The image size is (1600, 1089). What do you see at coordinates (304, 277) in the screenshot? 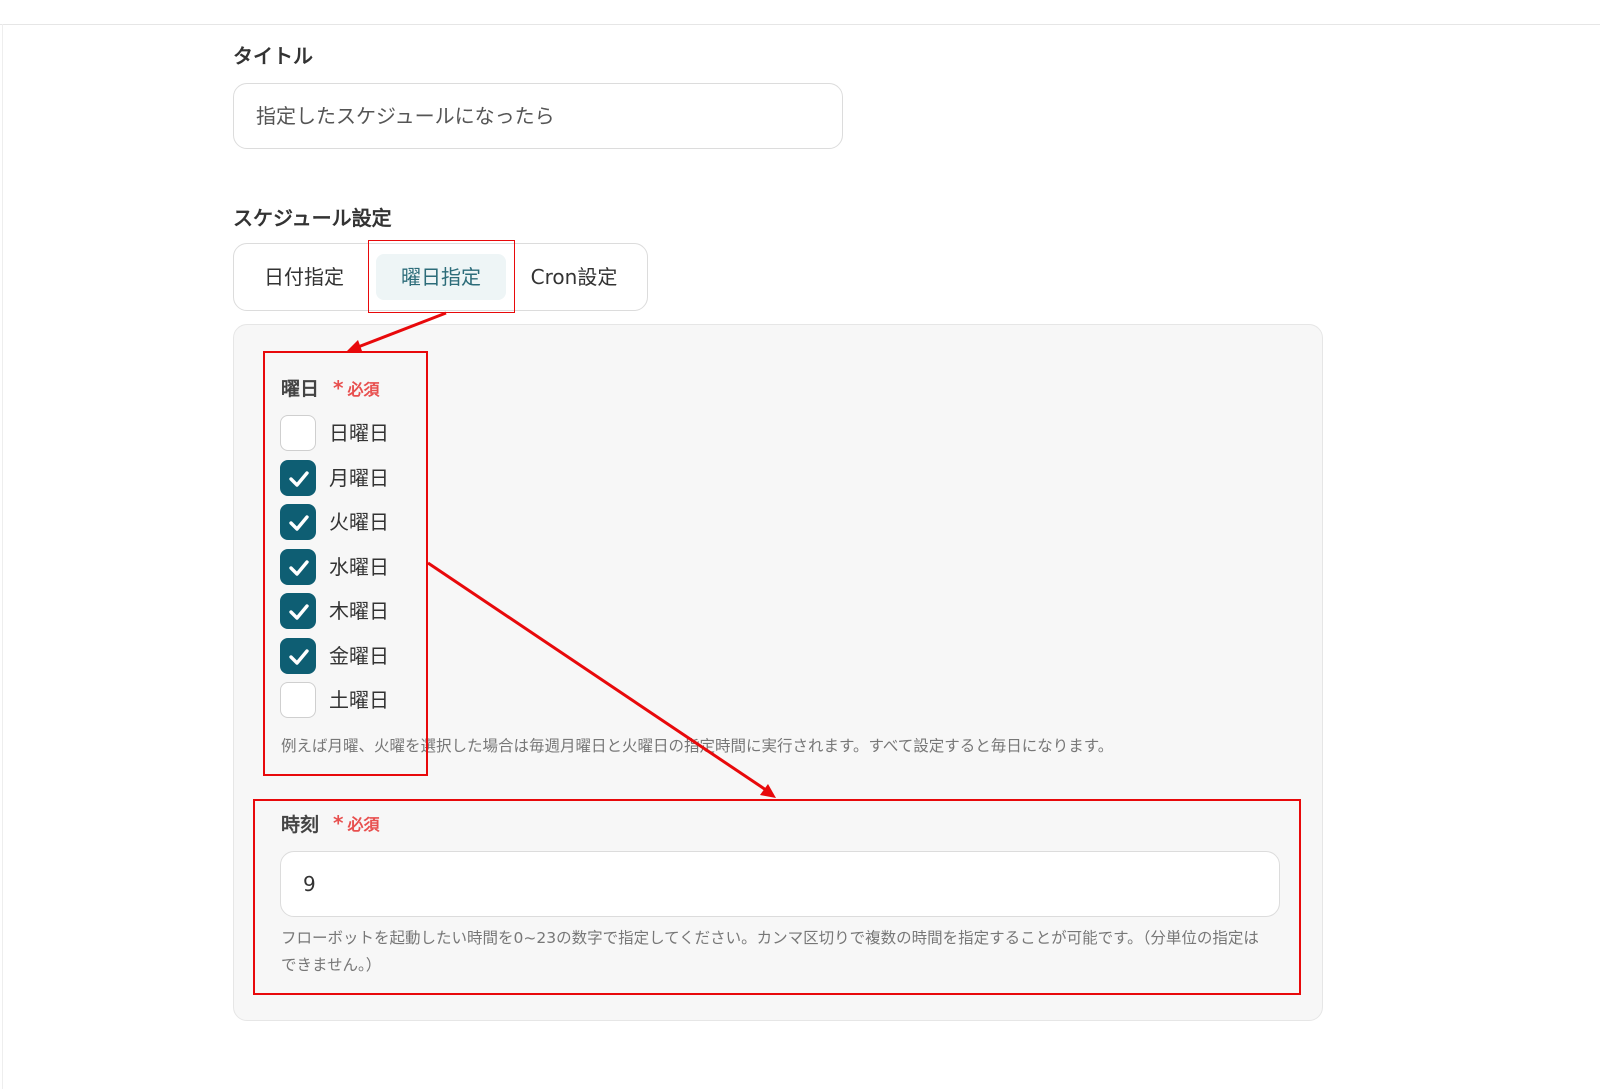
I see `tab-date: 日付指定` at bounding box center [304, 277].